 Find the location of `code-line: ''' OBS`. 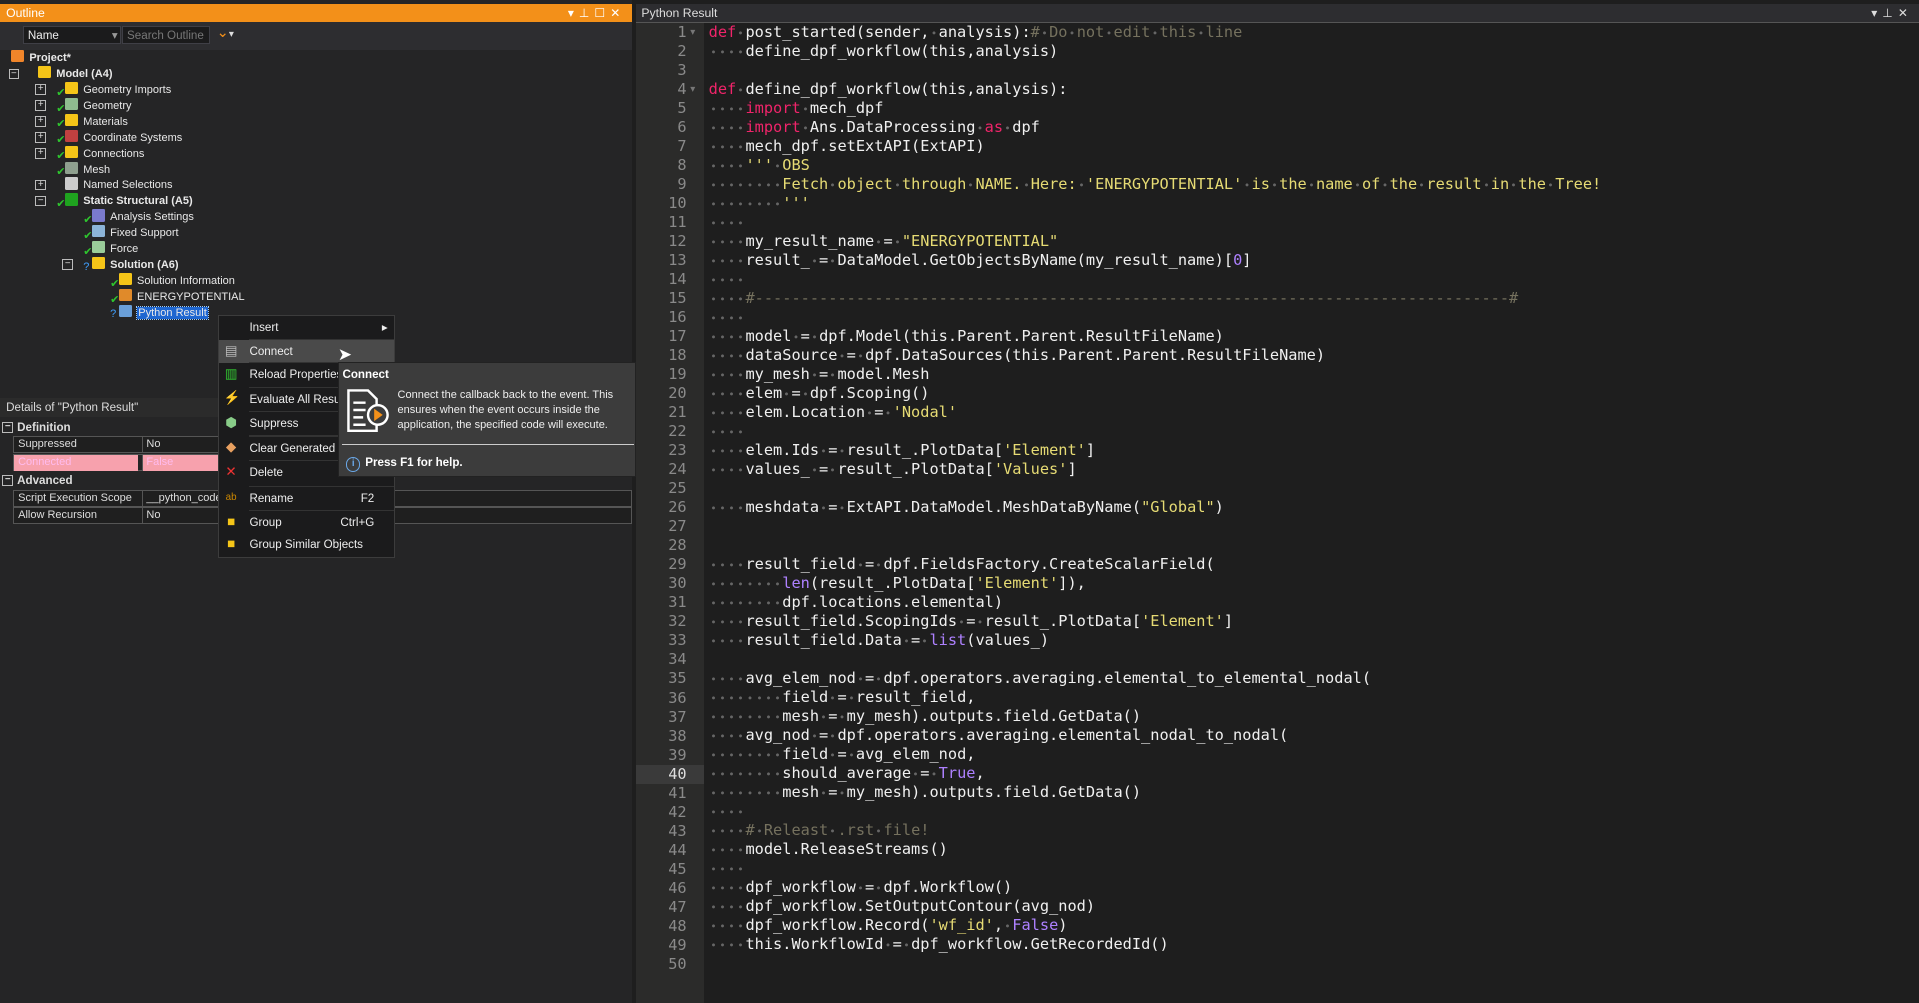

code-line: ''' OBS is located at coordinates (1313, 165).